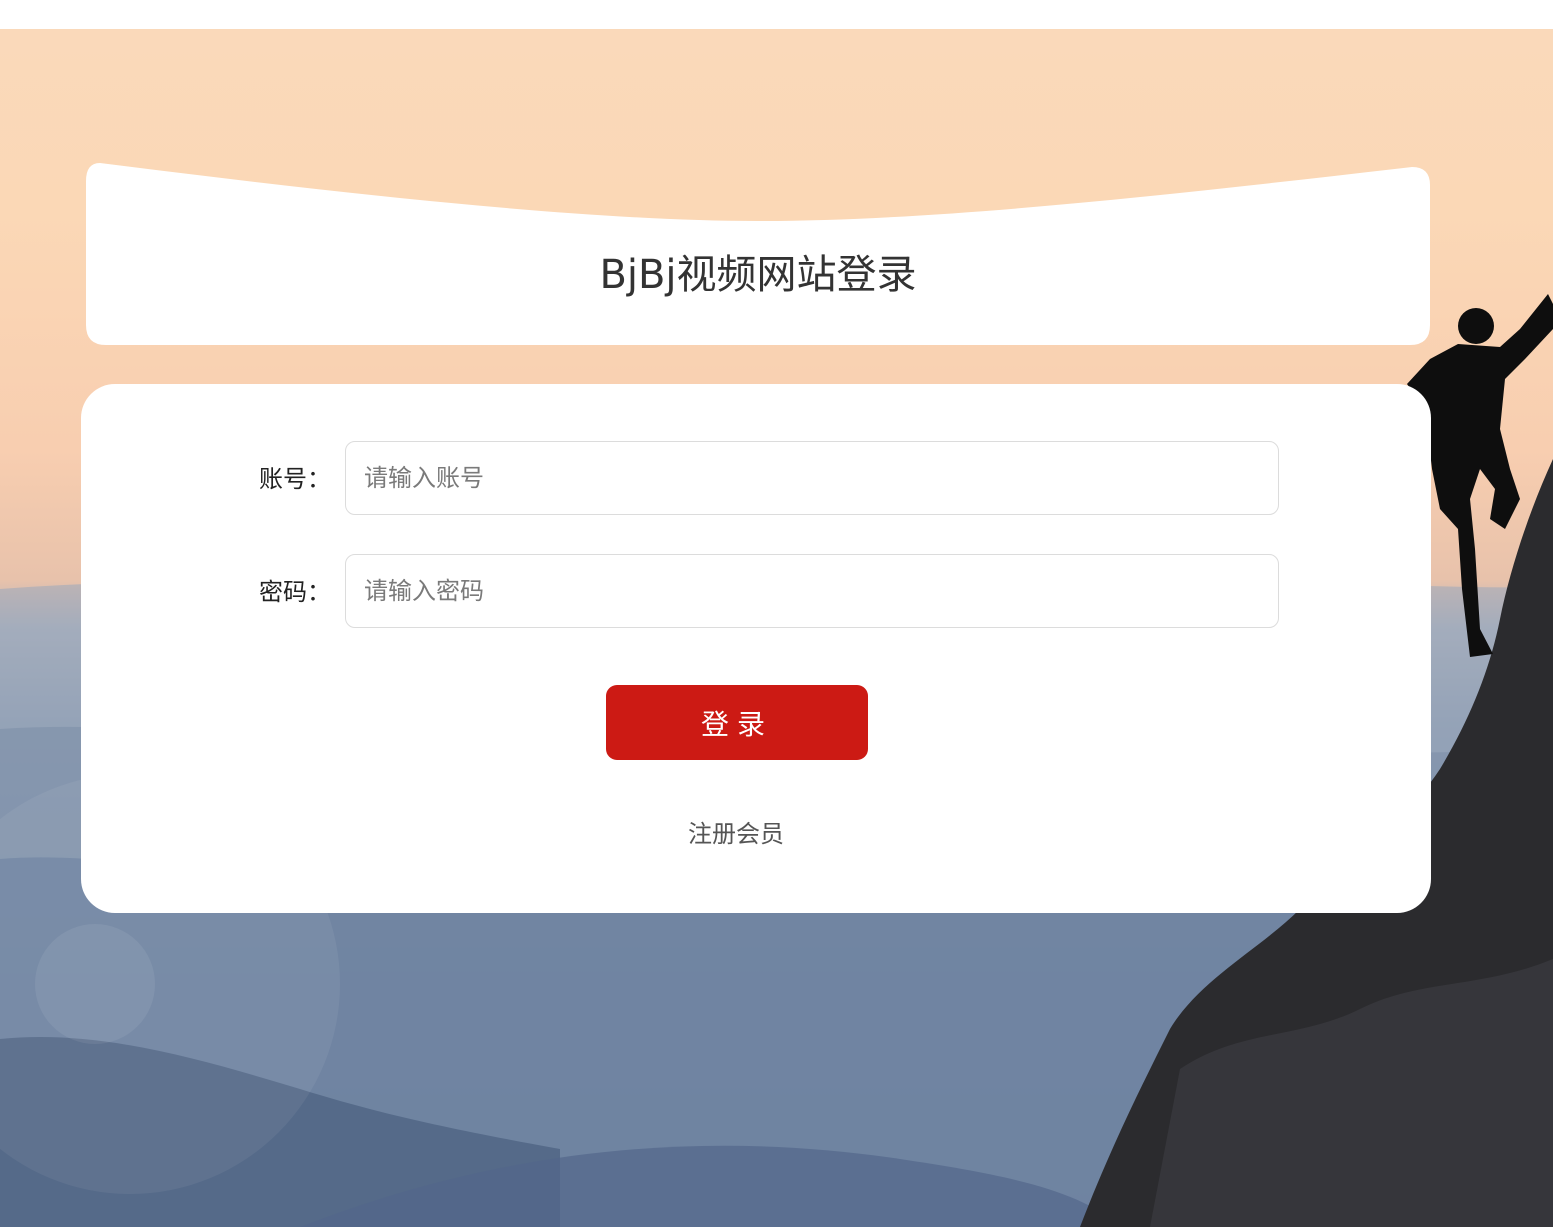 Image resolution: width=1553 pixels, height=1227 pixels. I want to click on password-input, so click(812, 591).